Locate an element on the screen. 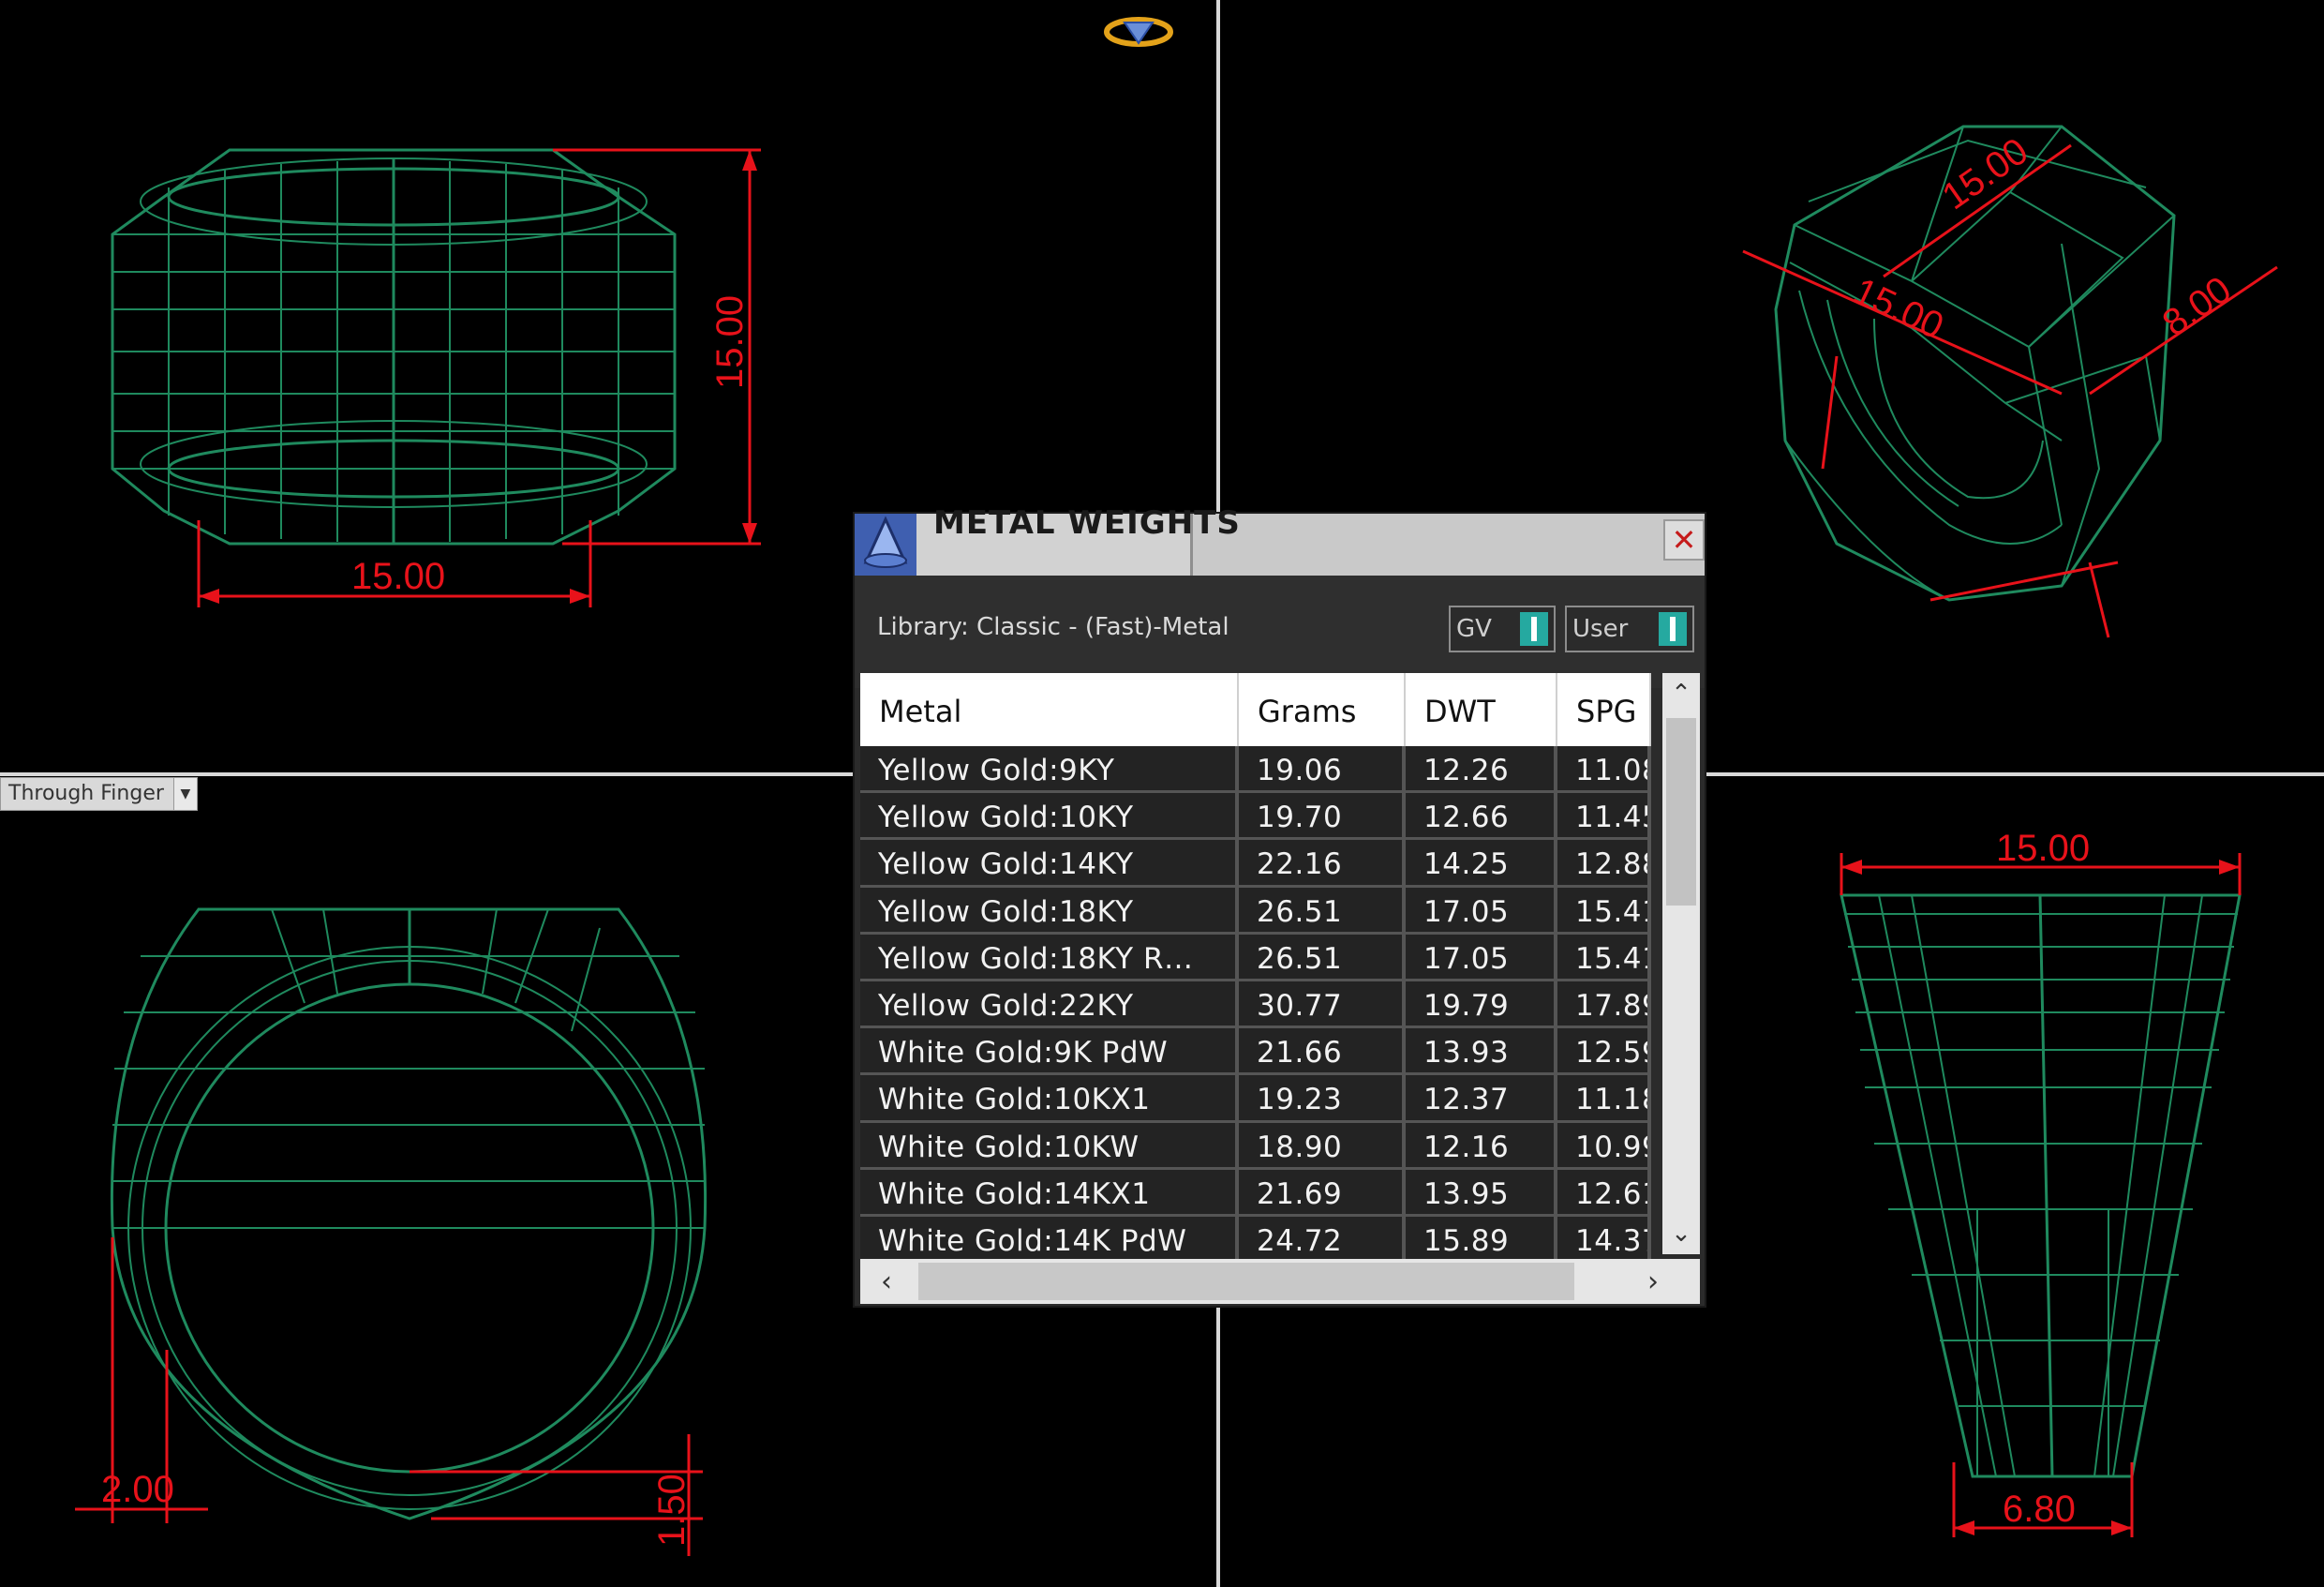 This screenshot has width=2324, height=1587. column-header-grams: Grams is located at coordinates (1322, 710).